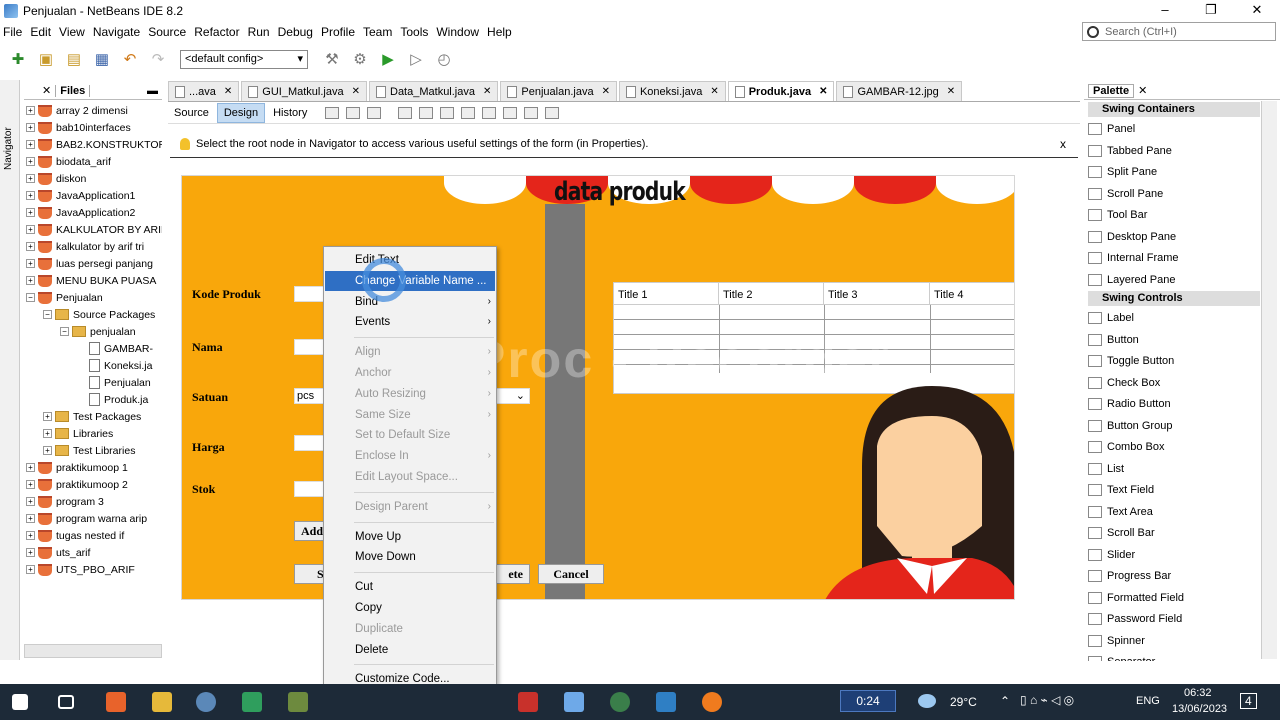 Image resolution: width=1280 pixels, height=720 pixels. What do you see at coordinates (1130, 426) in the screenshot?
I see `palette-item: Button Group` at bounding box center [1130, 426].